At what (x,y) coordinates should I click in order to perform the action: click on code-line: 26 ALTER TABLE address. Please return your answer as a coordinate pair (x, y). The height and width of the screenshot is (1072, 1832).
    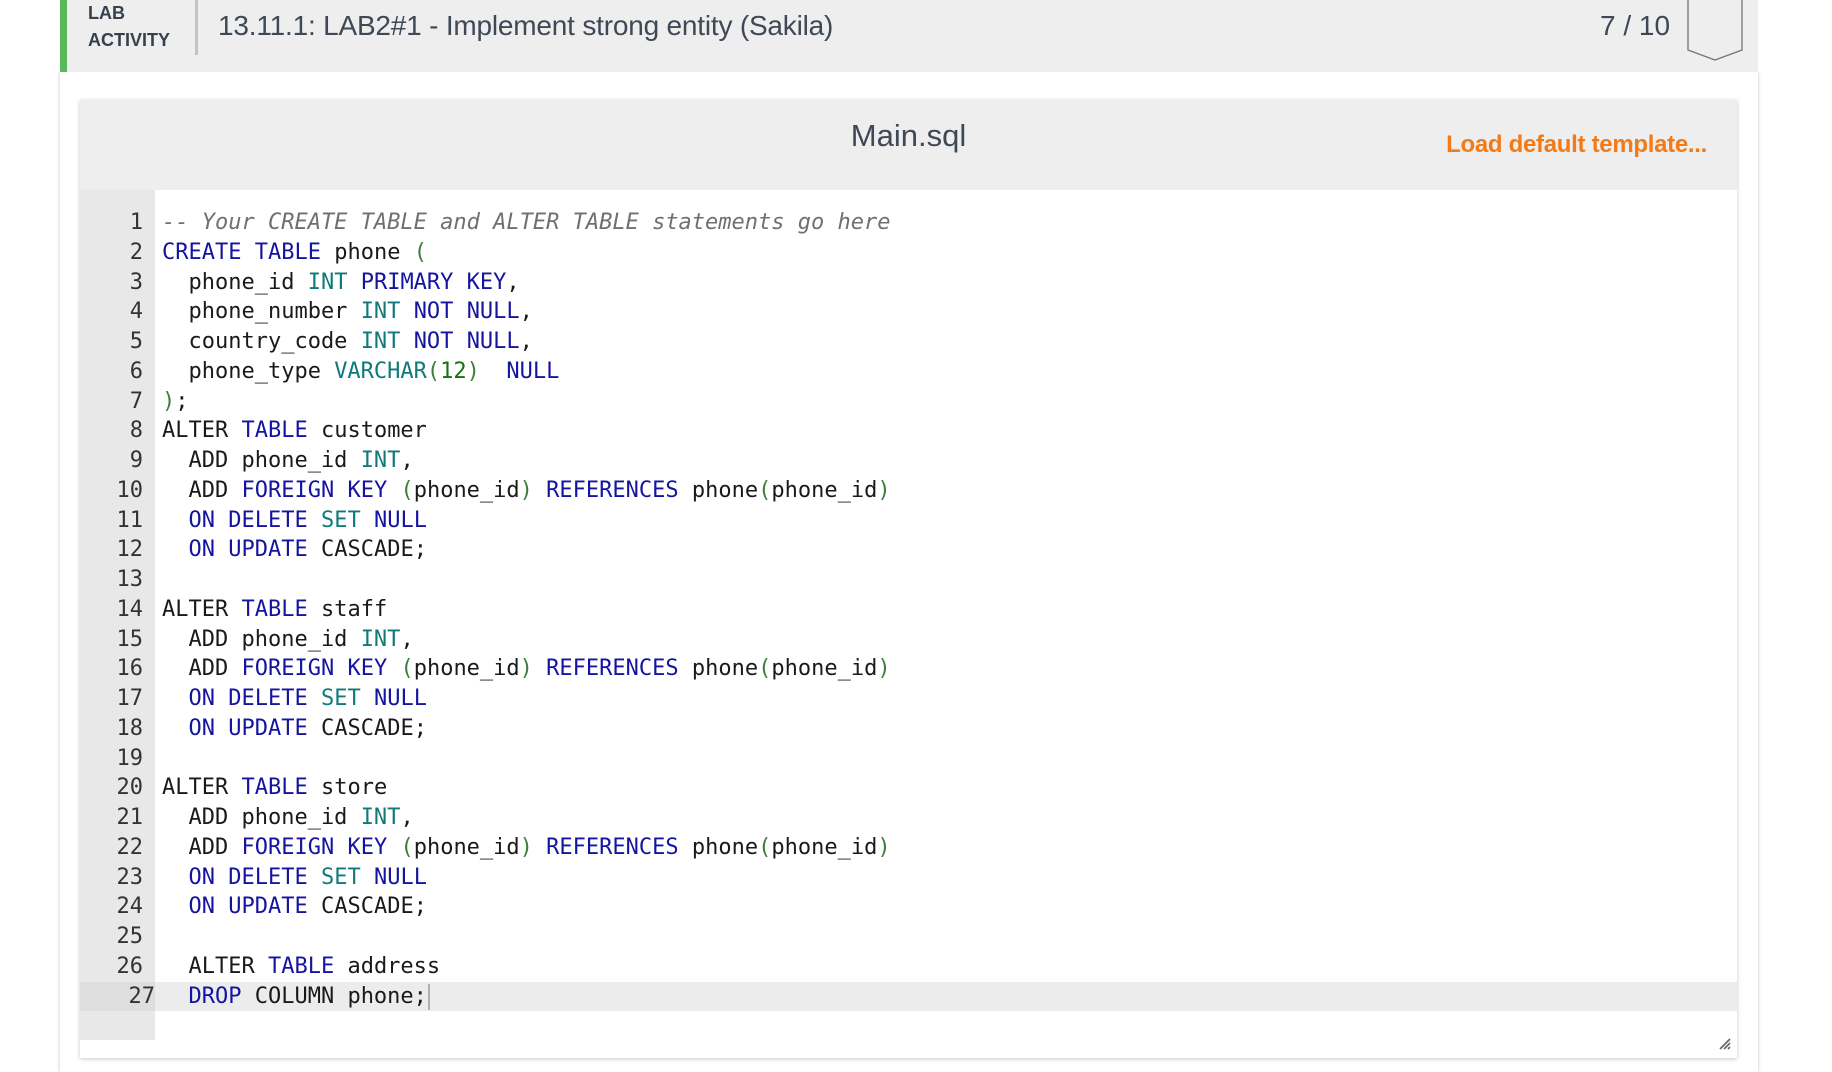
    Looking at the image, I should click on (908, 967).